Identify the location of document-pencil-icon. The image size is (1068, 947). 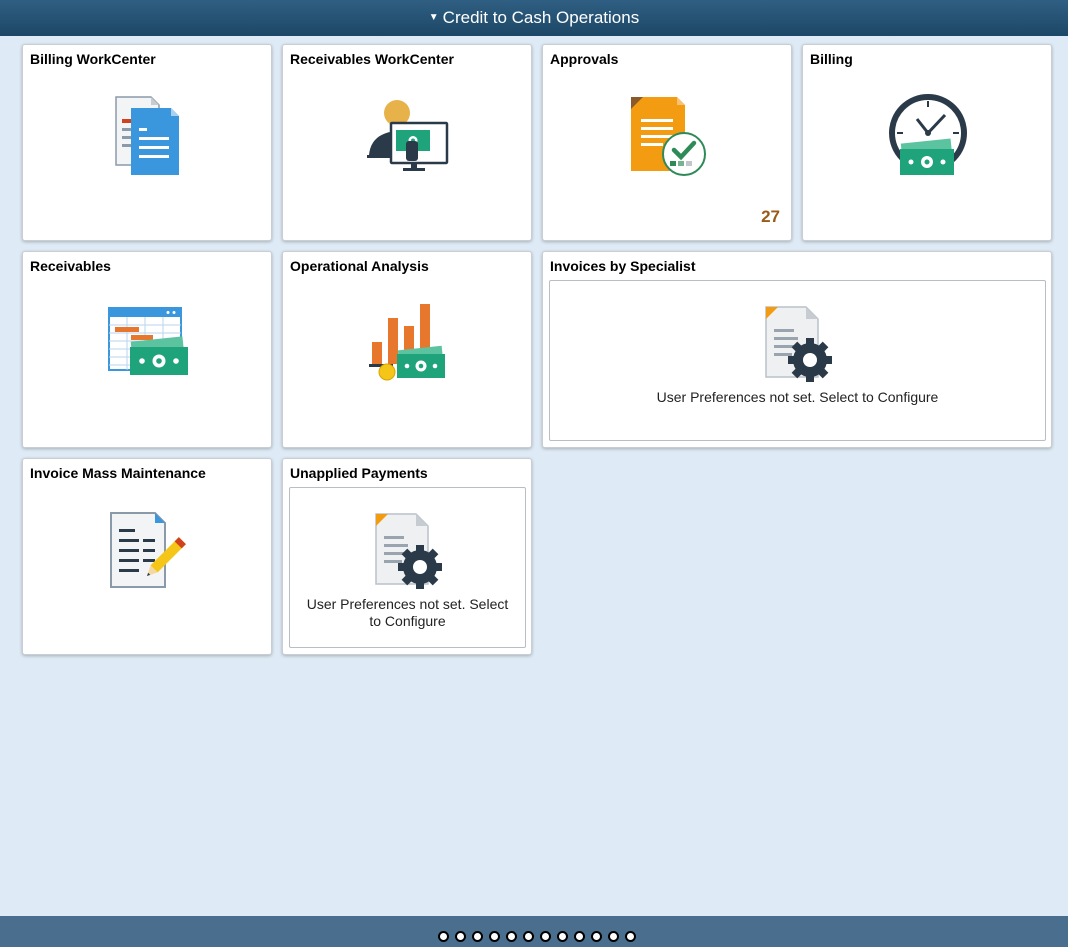
(148, 550).